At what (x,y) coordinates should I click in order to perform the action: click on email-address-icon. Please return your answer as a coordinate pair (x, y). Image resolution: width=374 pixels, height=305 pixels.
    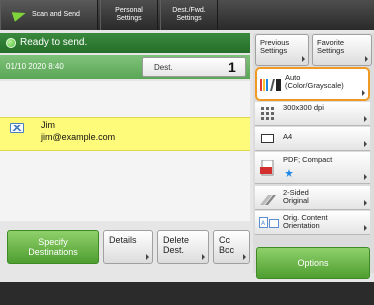
    Looking at the image, I should click on (17, 128).